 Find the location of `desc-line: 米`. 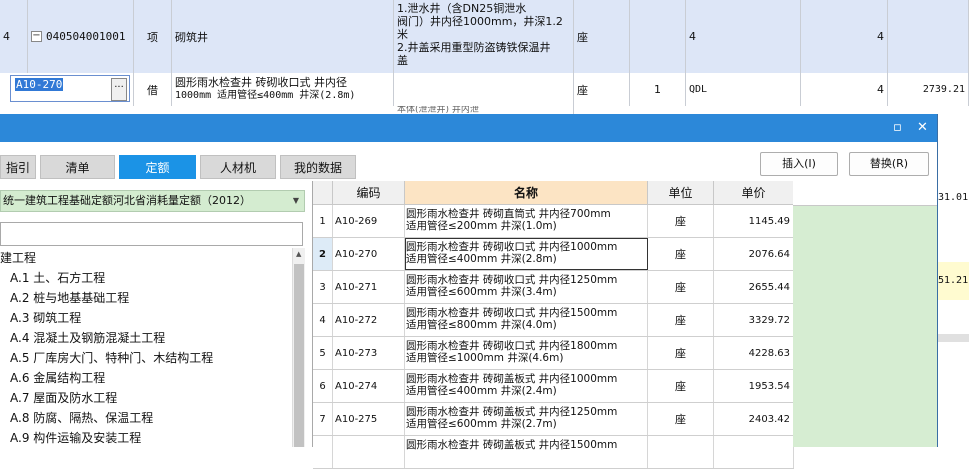

desc-line: 米 is located at coordinates (402, 34).